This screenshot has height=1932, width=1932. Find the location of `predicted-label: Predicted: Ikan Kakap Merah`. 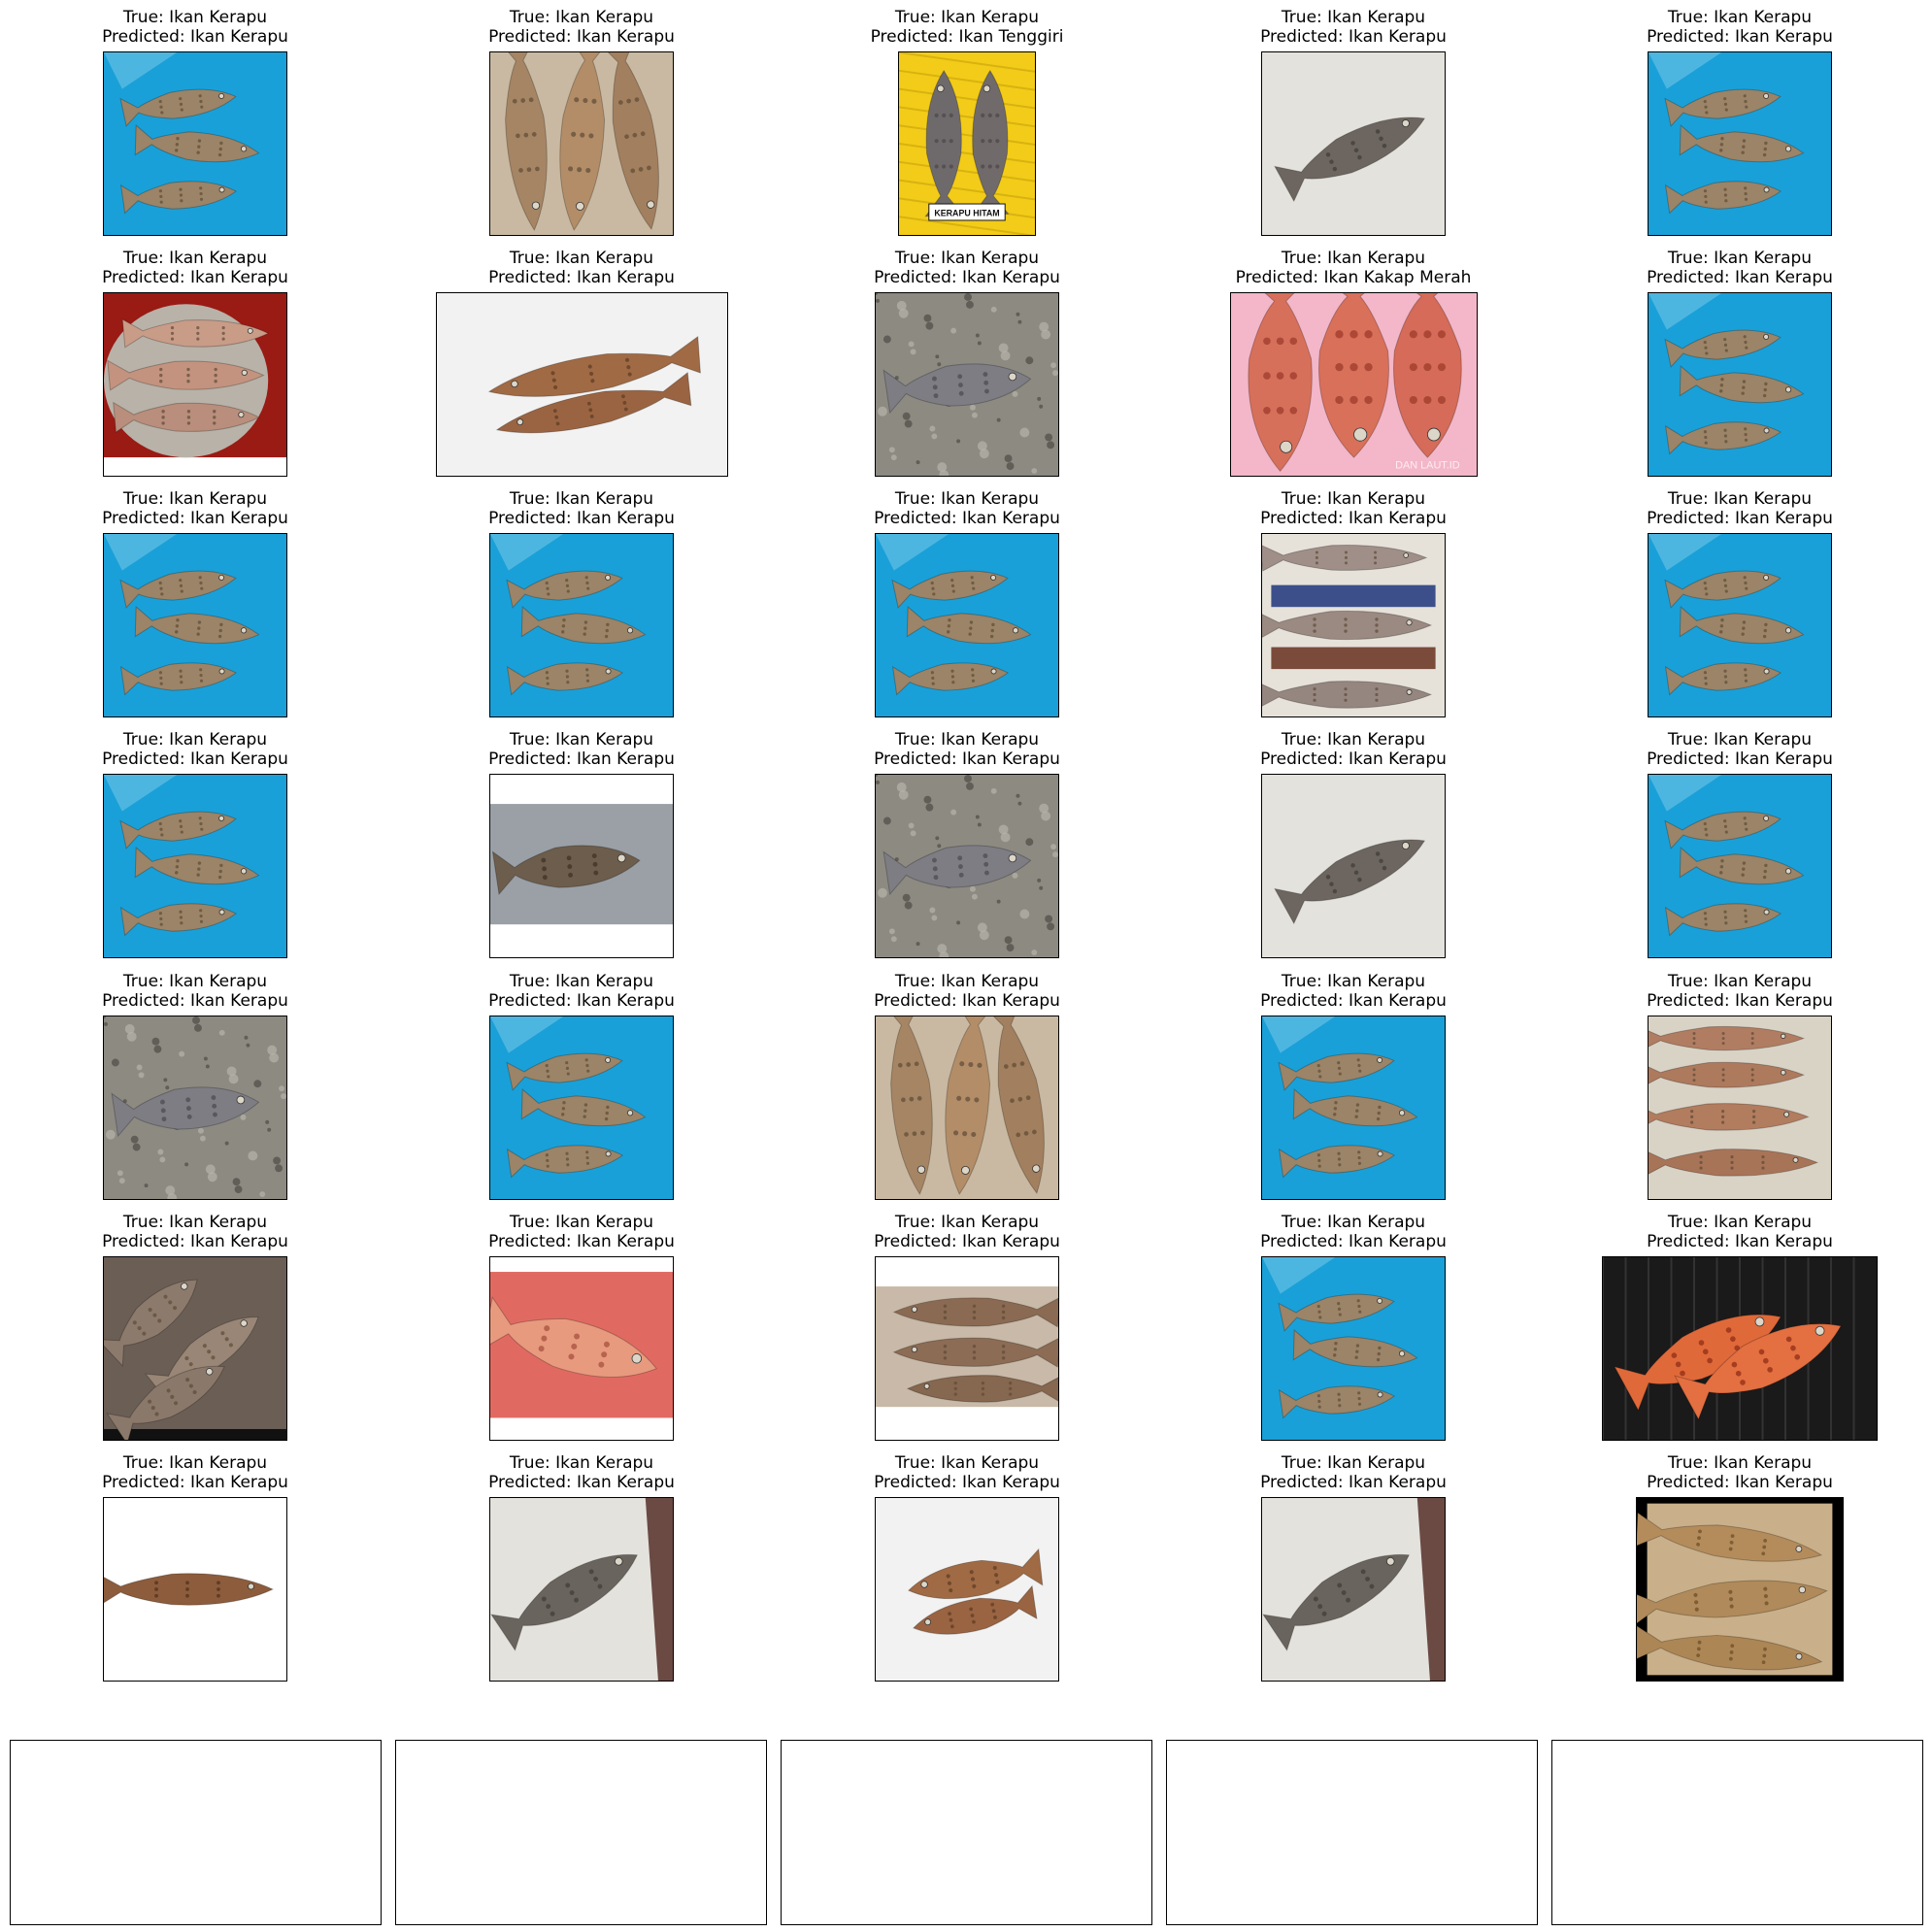

predicted-label: Predicted: Ikan Kakap Merah is located at coordinates (1353, 278).